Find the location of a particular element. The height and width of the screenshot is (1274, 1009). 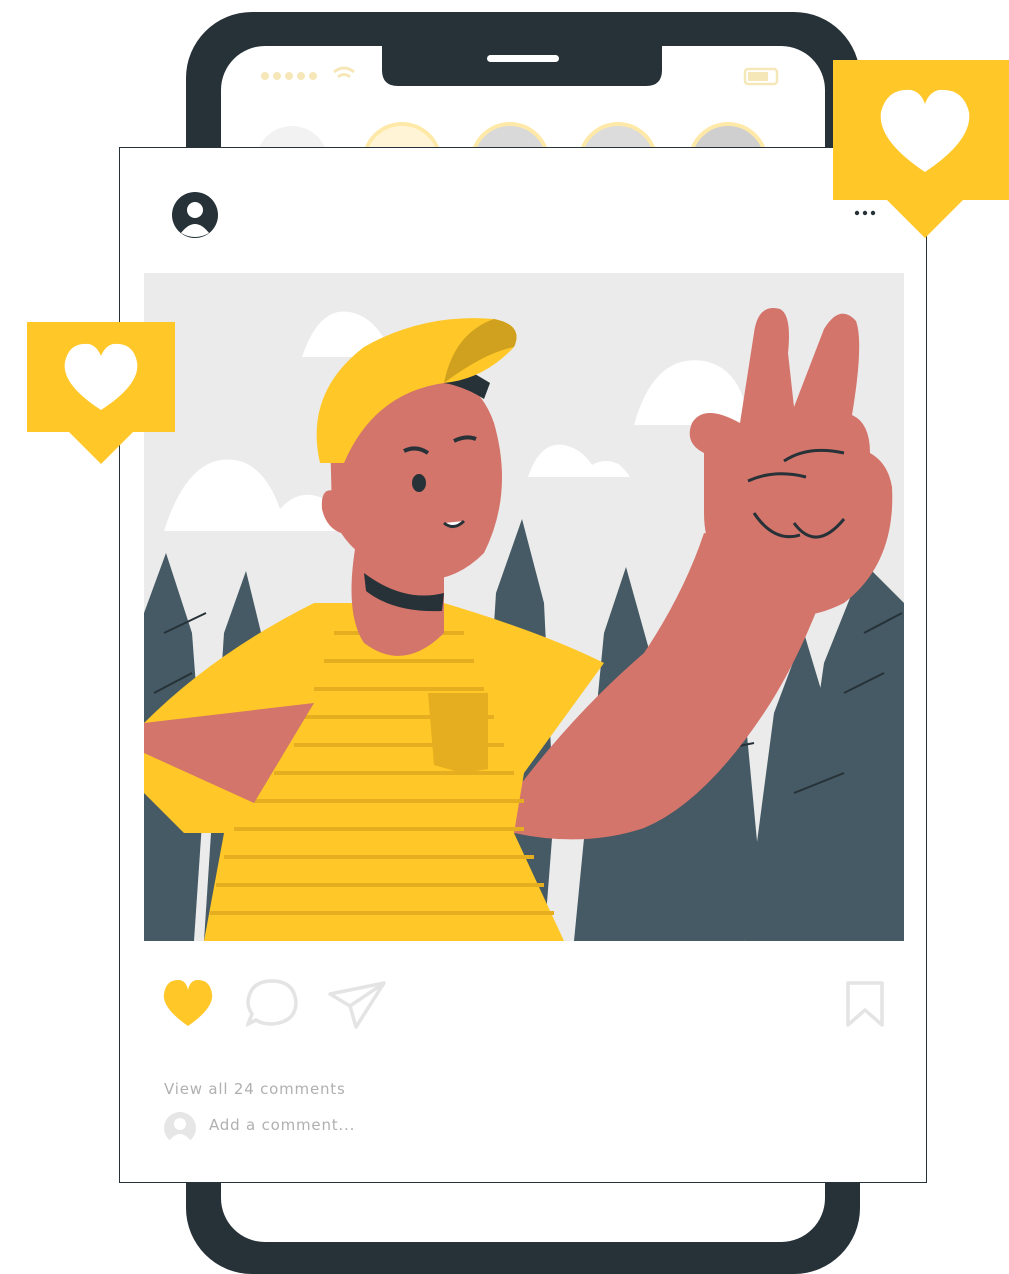

more-options-icon is located at coordinates (865, 213).